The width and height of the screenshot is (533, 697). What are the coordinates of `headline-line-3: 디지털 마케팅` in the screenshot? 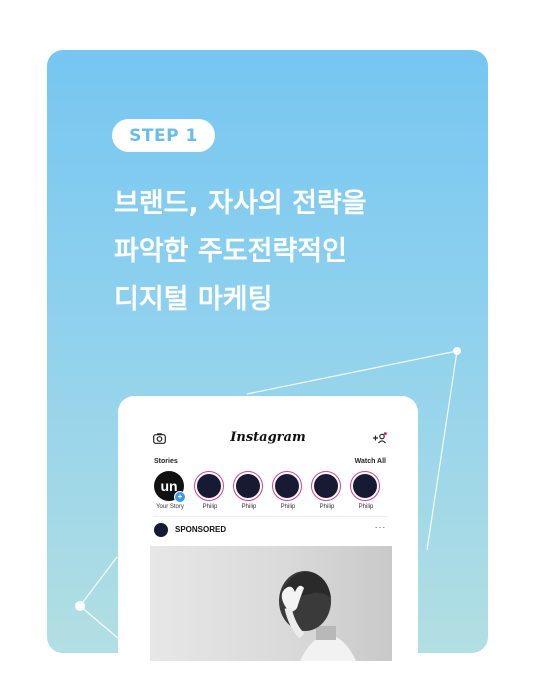 It's located at (193, 299).